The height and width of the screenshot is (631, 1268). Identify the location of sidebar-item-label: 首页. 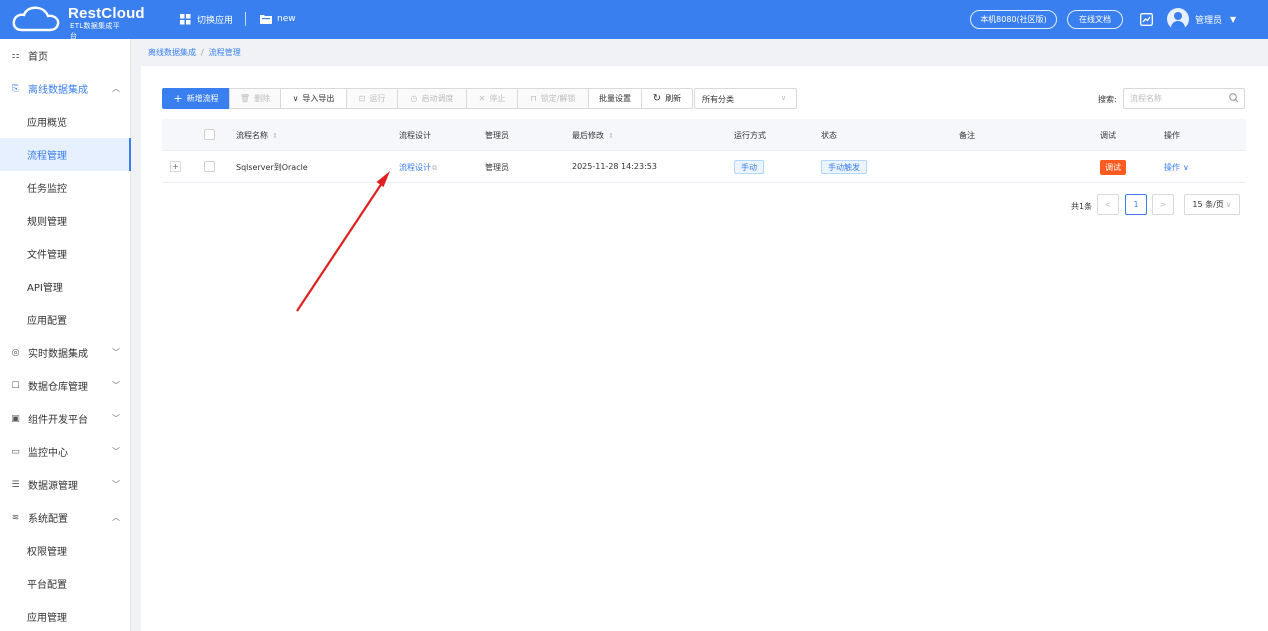
(38, 57).